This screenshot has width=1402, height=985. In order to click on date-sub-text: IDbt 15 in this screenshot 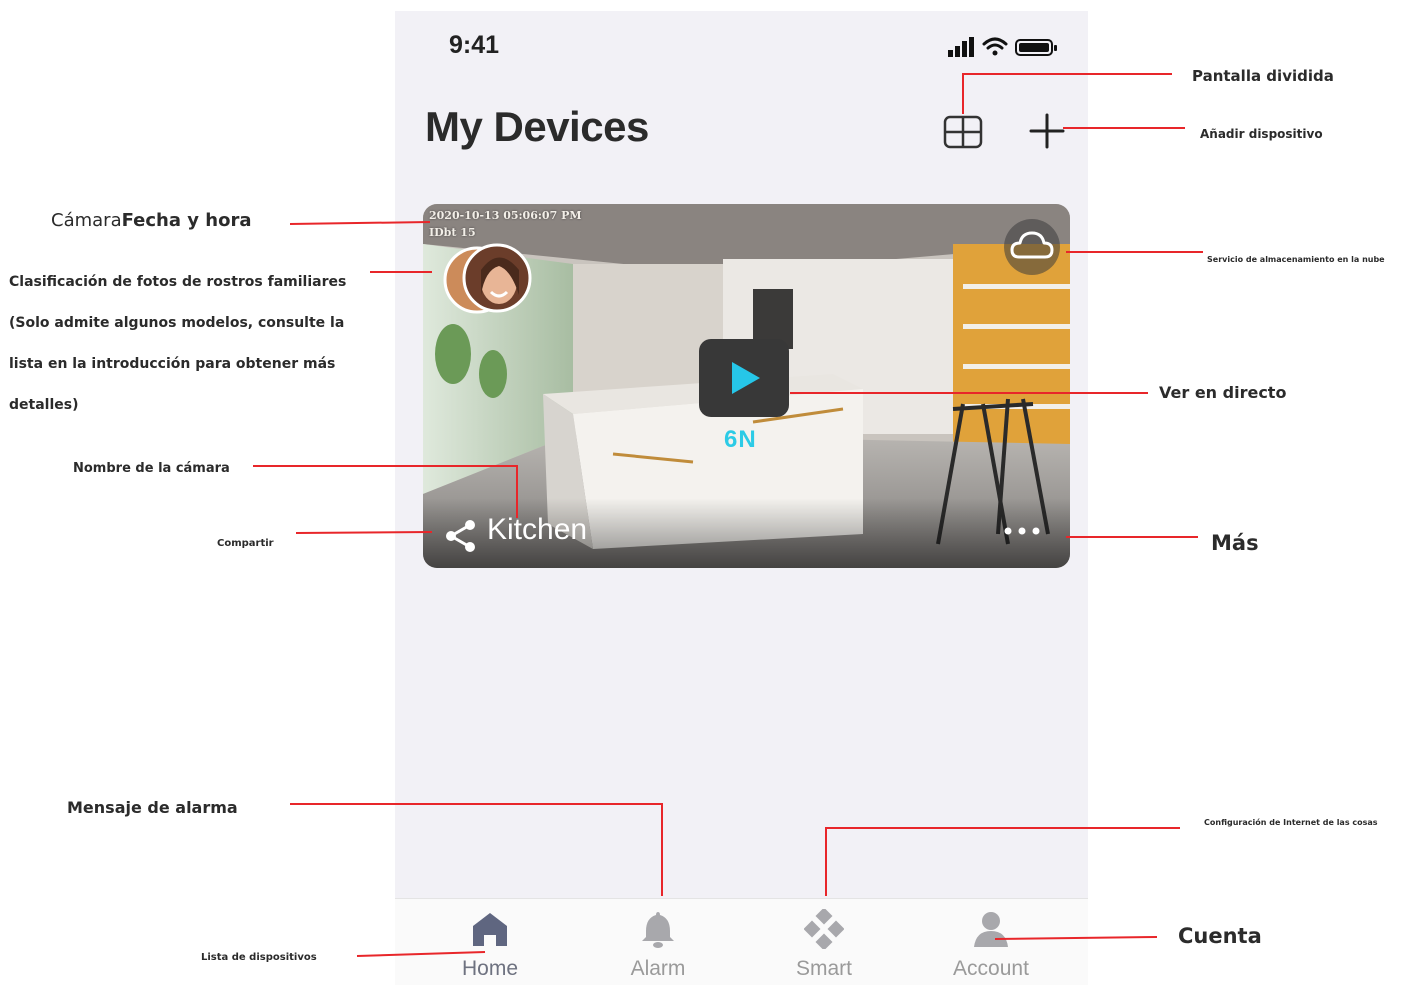, I will do `click(452, 232)`.